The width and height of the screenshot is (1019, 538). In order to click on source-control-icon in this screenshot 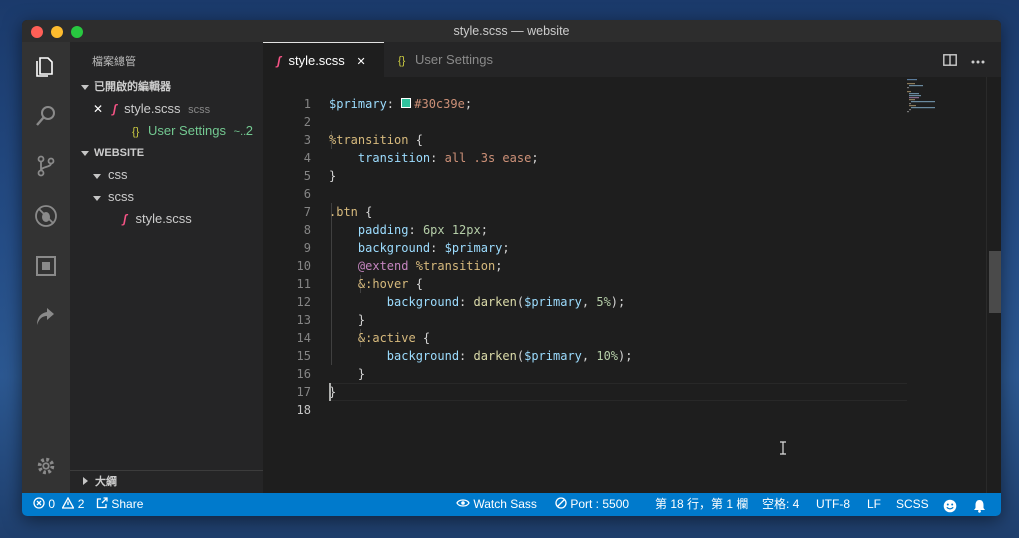, I will do `click(46, 166)`.